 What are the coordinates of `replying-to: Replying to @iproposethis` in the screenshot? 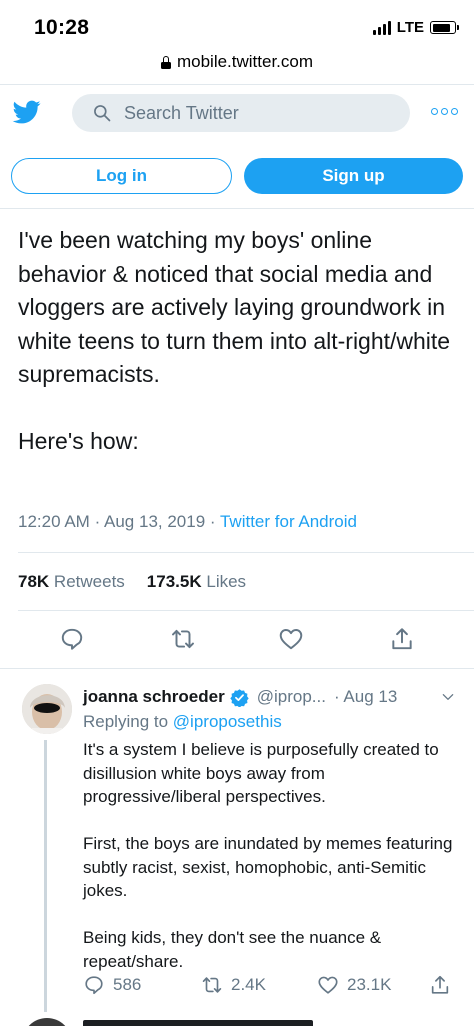 It's located at (182, 722).